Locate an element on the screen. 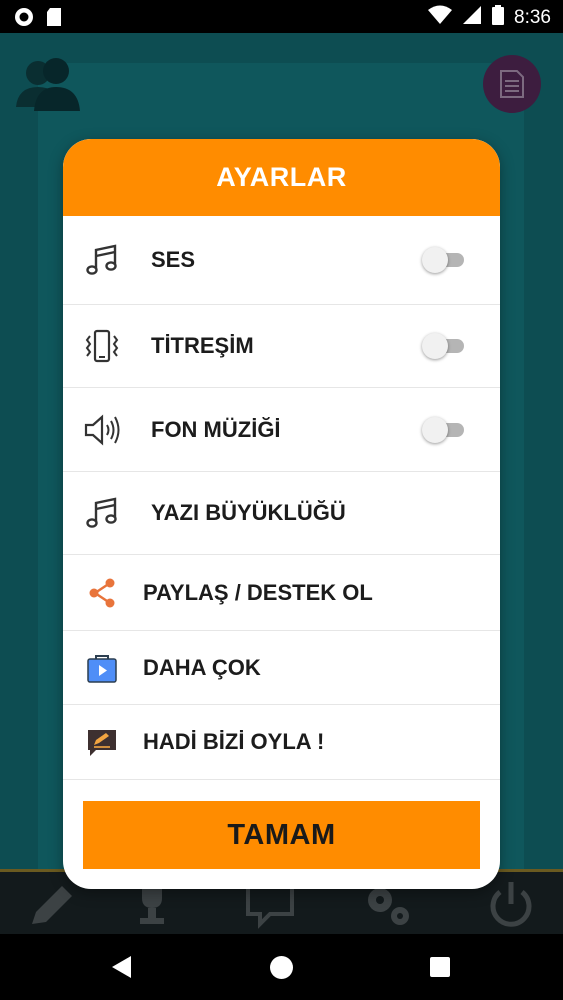 The height and width of the screenshot is (1000, 563). setting-label-share: PAYLAŞ / DESTEK OL is located at coordinates (258, 592).